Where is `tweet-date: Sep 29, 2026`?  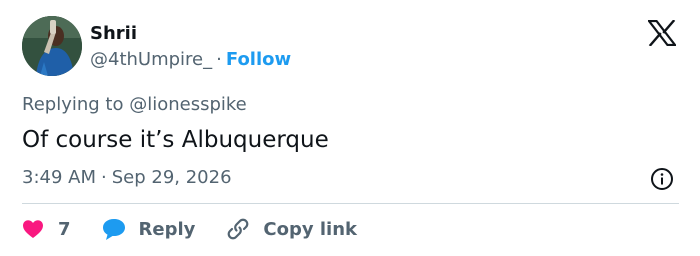 tweet-date: Sep 29, 2026 is located at coordinates (171, 177).